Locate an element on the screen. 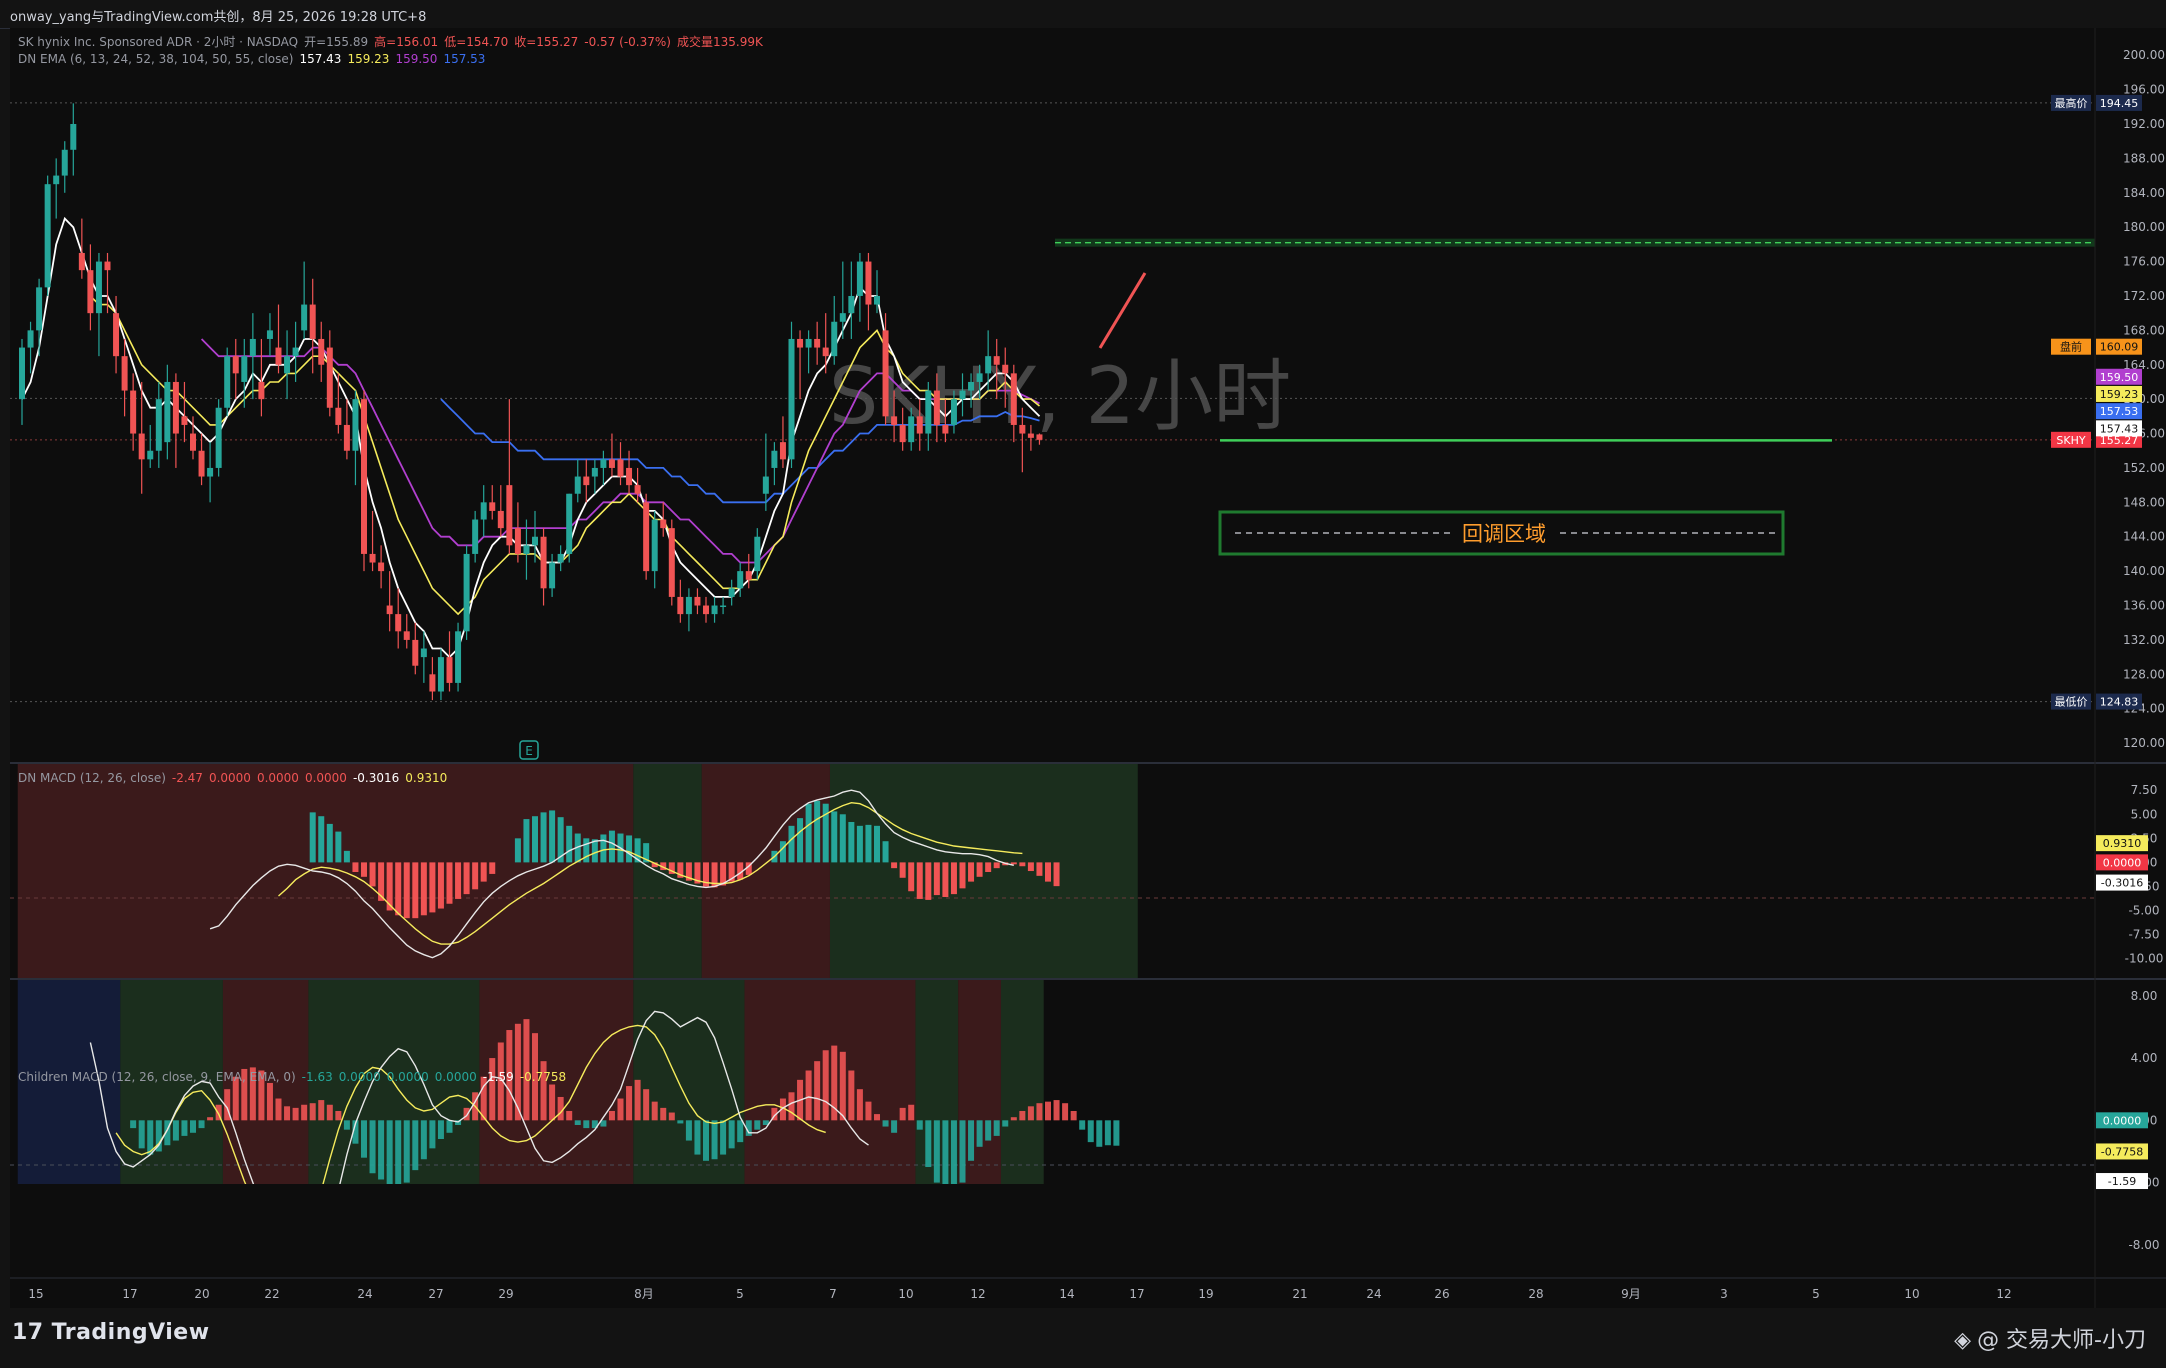  time-tick-label: 15 is located at coordinates (35, 1294).